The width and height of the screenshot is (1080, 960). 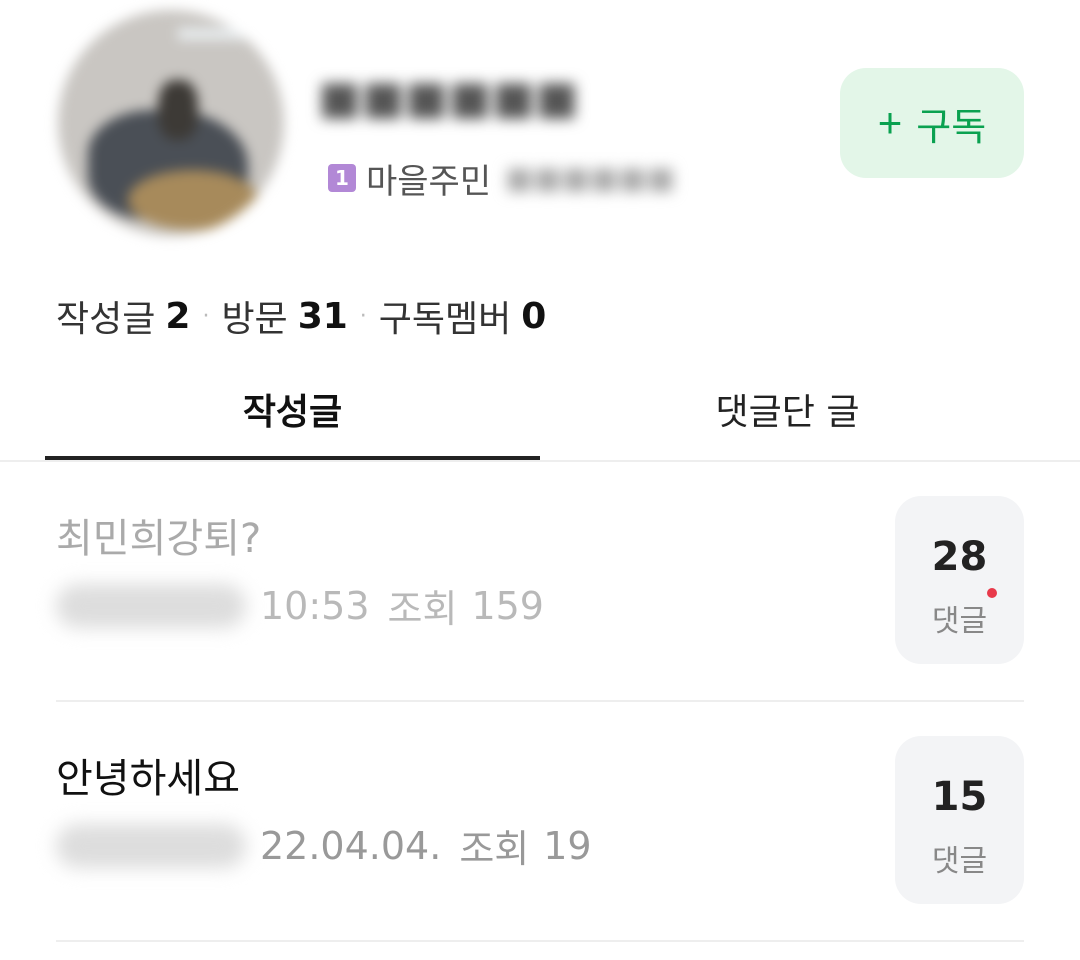 What do you see at coordinates (534, 316) in the screenshot?
I see `stat-subscribers-value: 0` at bounding box center [534, 316].